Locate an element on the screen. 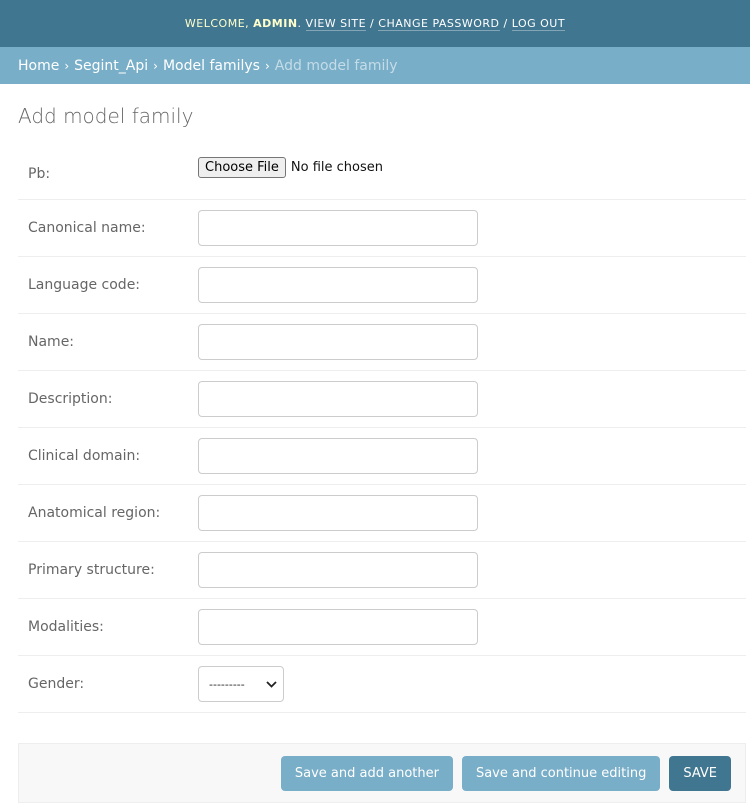 The height and width of the screenshot is (808, 750). name-label: Name: is located at coordinates (51, 342).